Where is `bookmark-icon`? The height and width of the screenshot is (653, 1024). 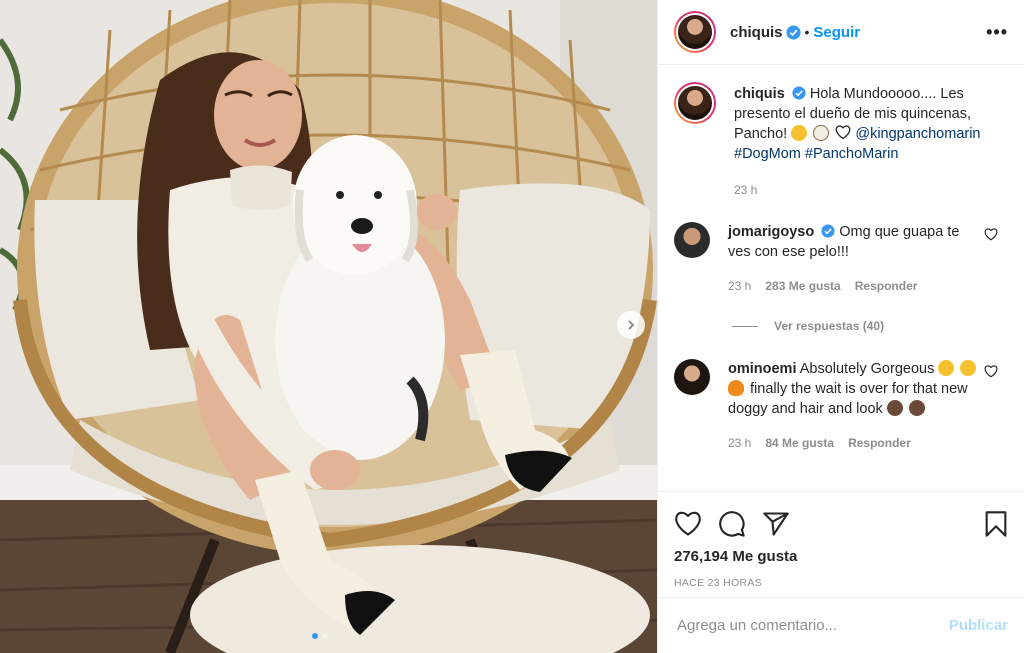 bookmark-icon is located at coordinates (996, 524).